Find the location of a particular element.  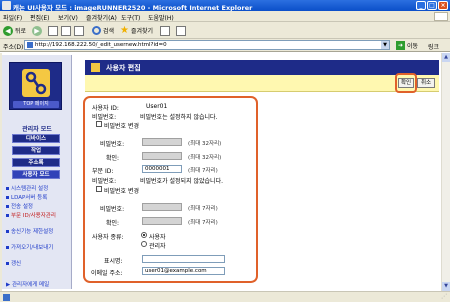

link-system-settings: 시스템관리 설정 is located at coordinates (38, 189).